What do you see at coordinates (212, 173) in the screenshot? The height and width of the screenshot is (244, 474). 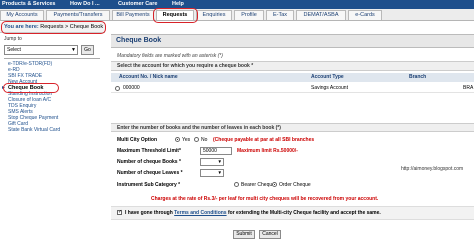 I see `leaves-select: ▼` at bounding box center [212, 173].